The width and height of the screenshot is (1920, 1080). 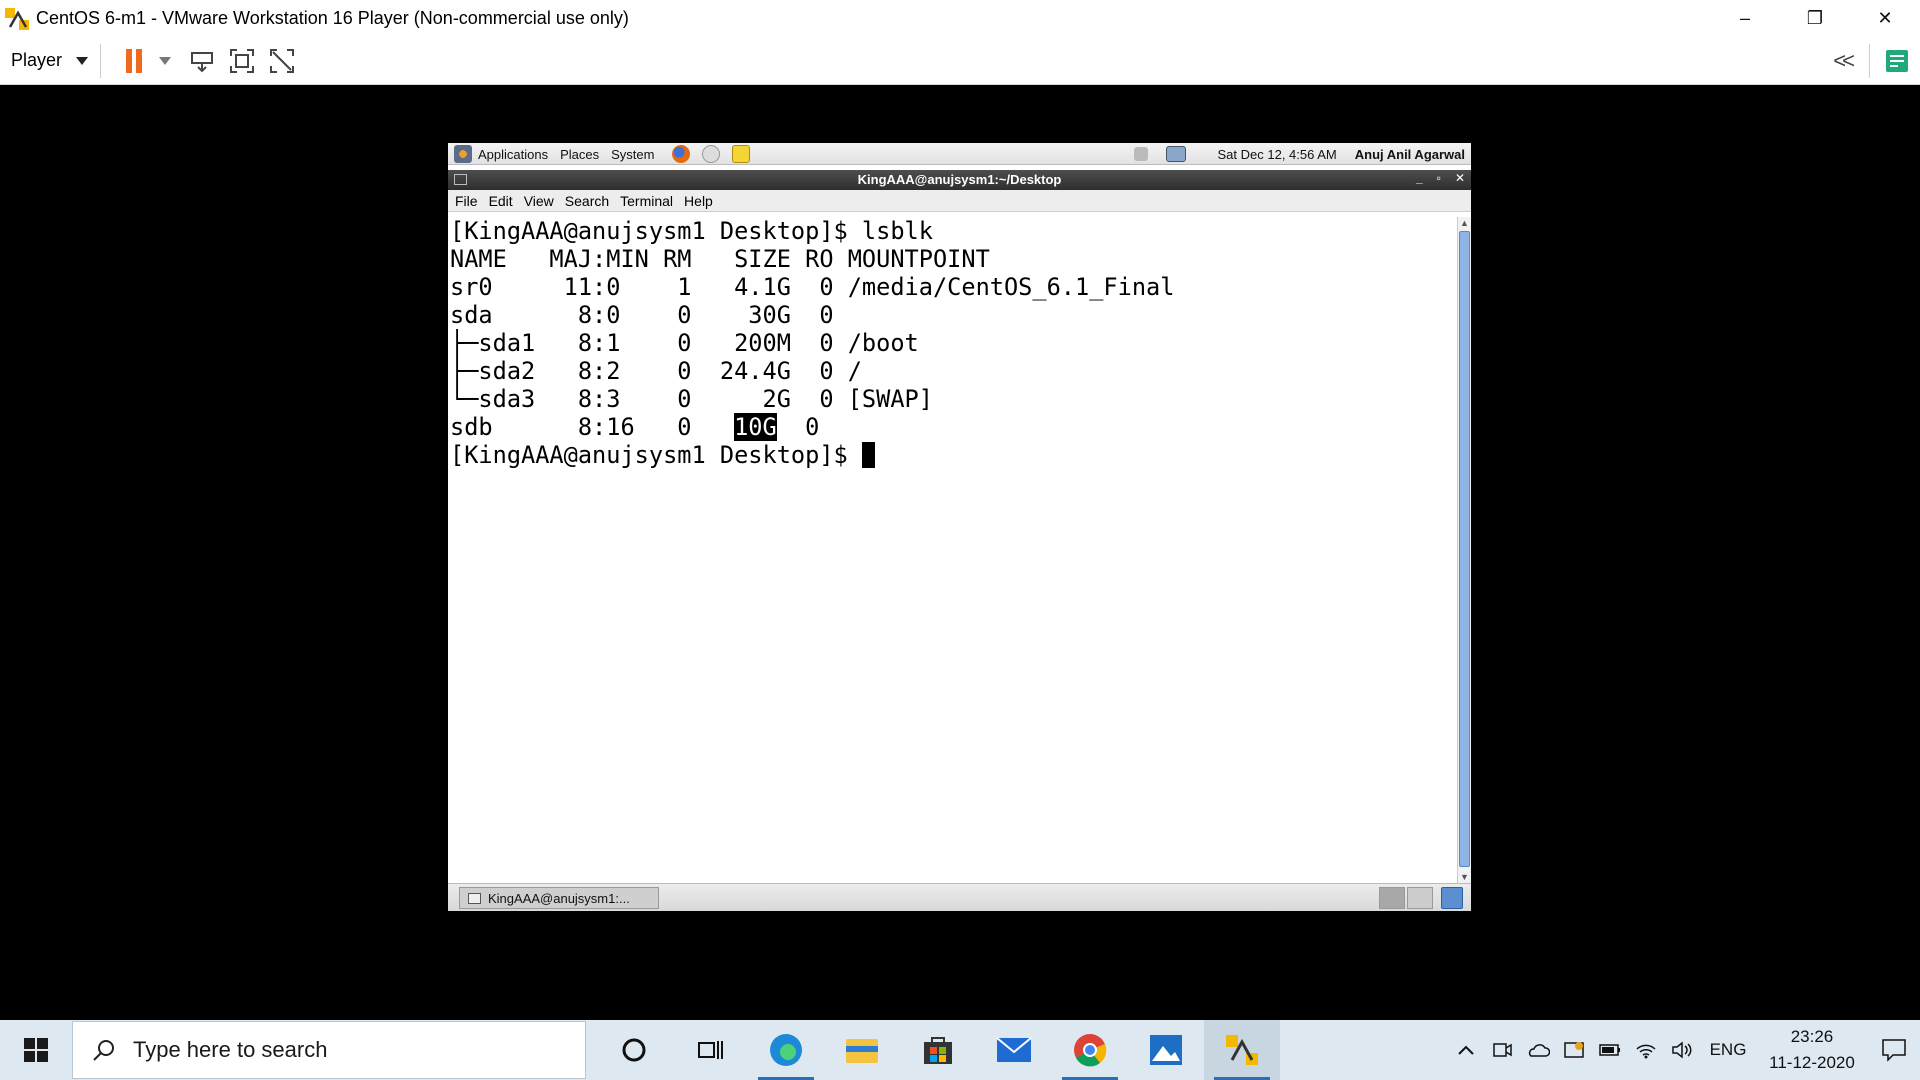 I want to click on start-button, so click(x=36, y=1050).